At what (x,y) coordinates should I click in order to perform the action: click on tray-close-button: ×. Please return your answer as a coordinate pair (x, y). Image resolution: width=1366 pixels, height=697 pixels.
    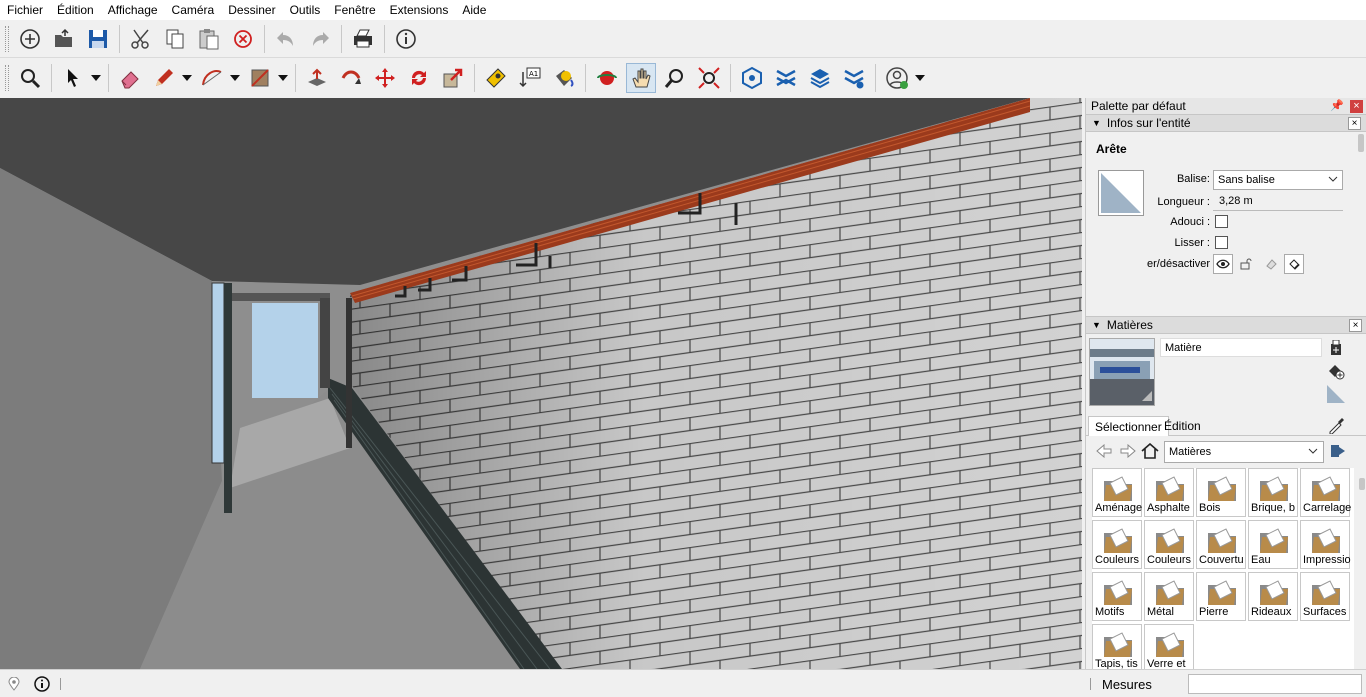
    Looking at the image, I should click on (1356, 106).